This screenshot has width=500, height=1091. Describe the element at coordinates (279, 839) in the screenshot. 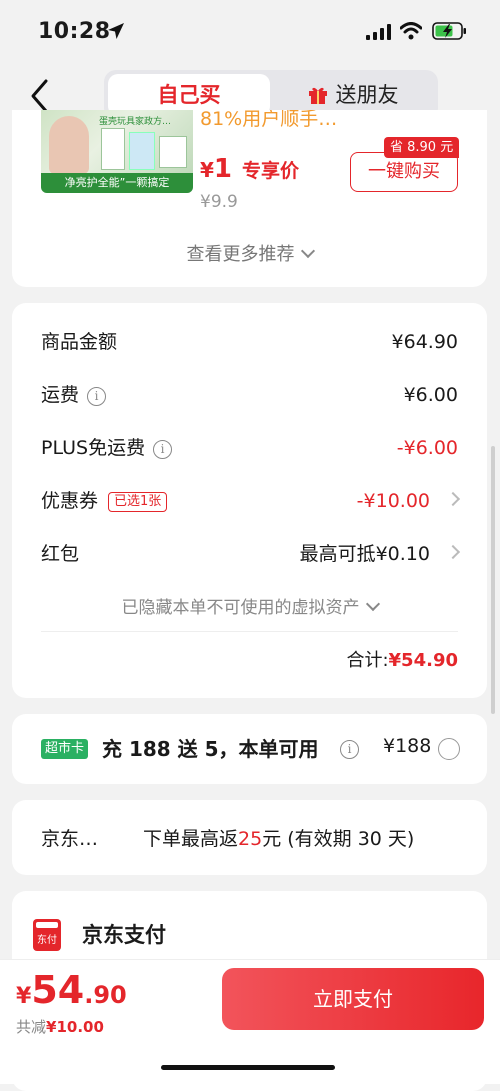

I see `rebate-text: 下单最高返25元 (有效期 30 天)` at that location.